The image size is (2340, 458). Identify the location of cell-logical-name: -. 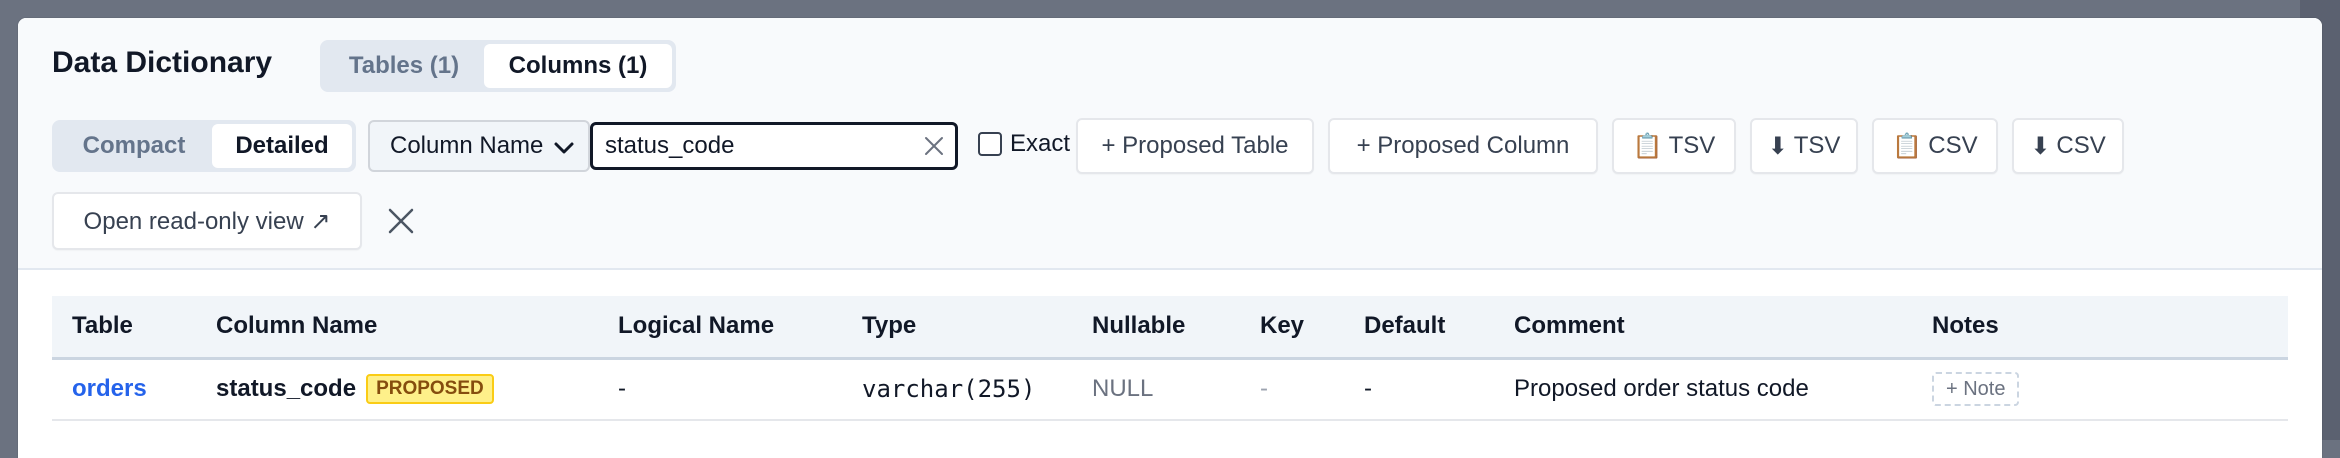
(720, 389).